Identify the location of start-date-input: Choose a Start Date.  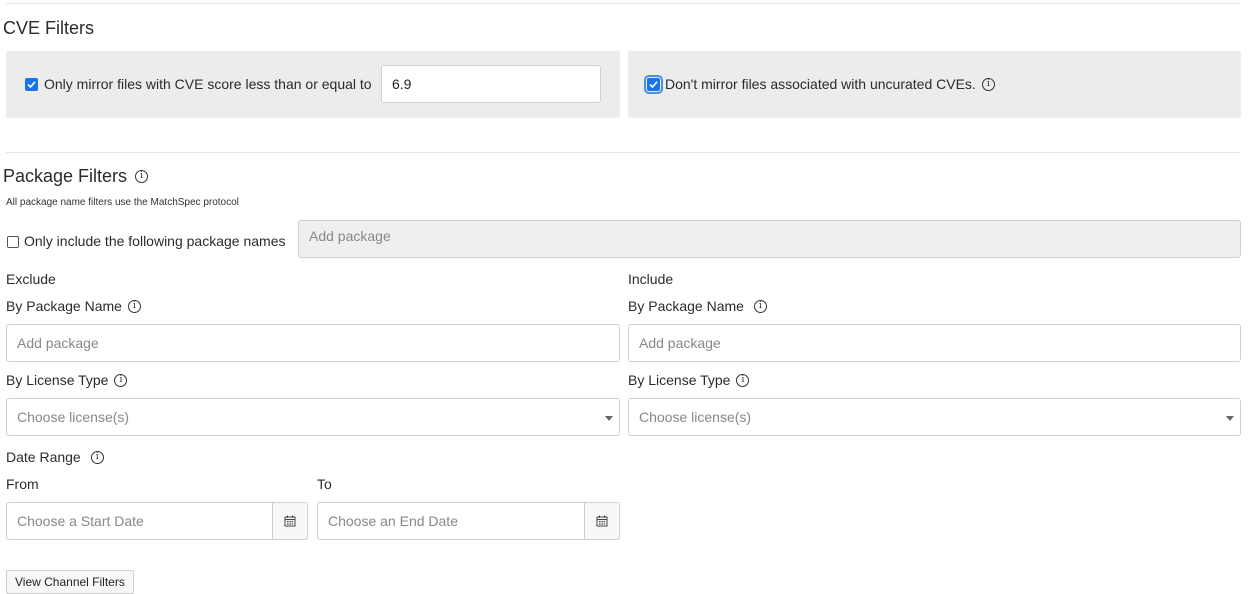
(139, 521).